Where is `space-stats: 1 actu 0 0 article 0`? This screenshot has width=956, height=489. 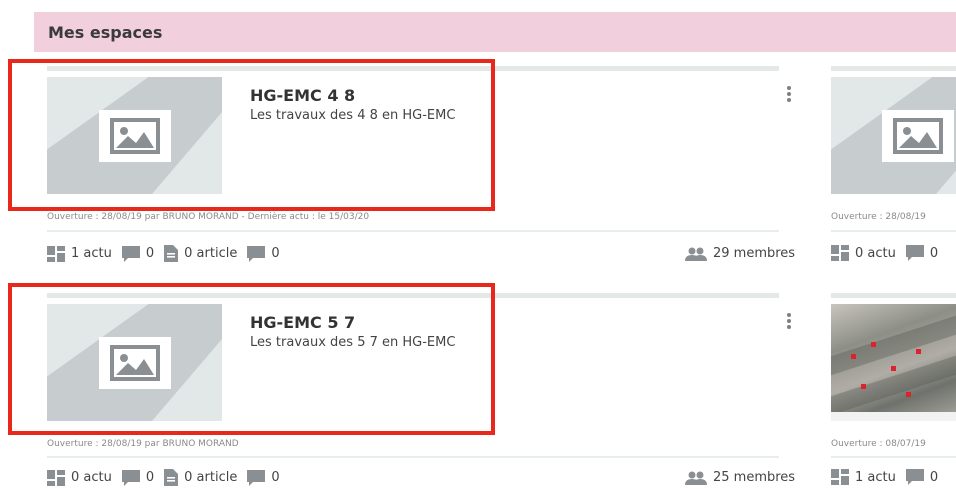
space-stats: 1 actu 0 0 article 0 is located at coordinates (168, 253).